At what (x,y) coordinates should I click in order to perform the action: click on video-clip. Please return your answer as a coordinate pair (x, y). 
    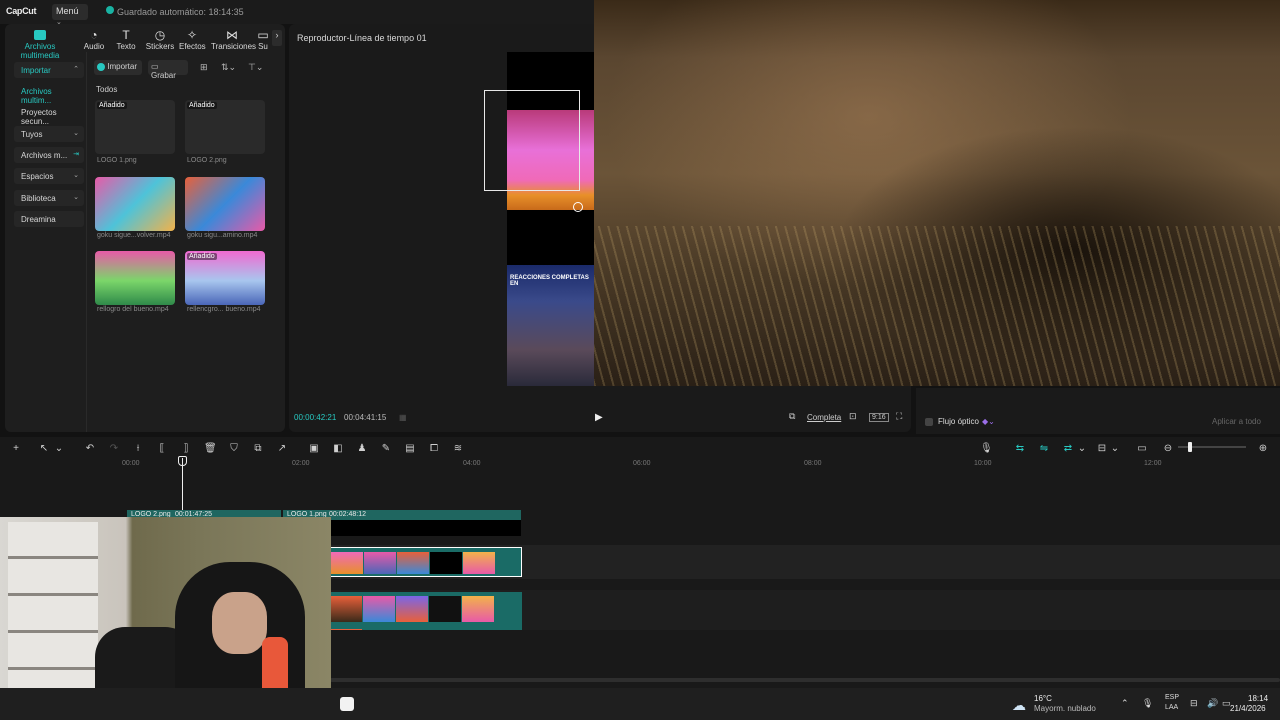
    Looking at the image, I should click on (426, 611).